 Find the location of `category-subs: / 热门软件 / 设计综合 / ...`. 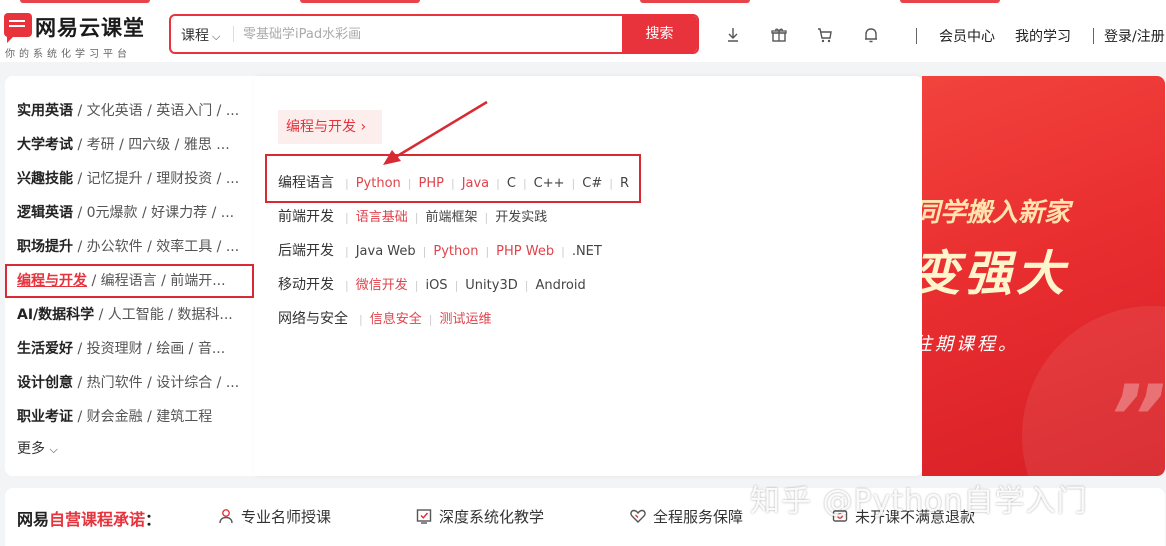

category-subs: / 热门软件 / 设计综合 / ... is located at coordinates (158, 383).